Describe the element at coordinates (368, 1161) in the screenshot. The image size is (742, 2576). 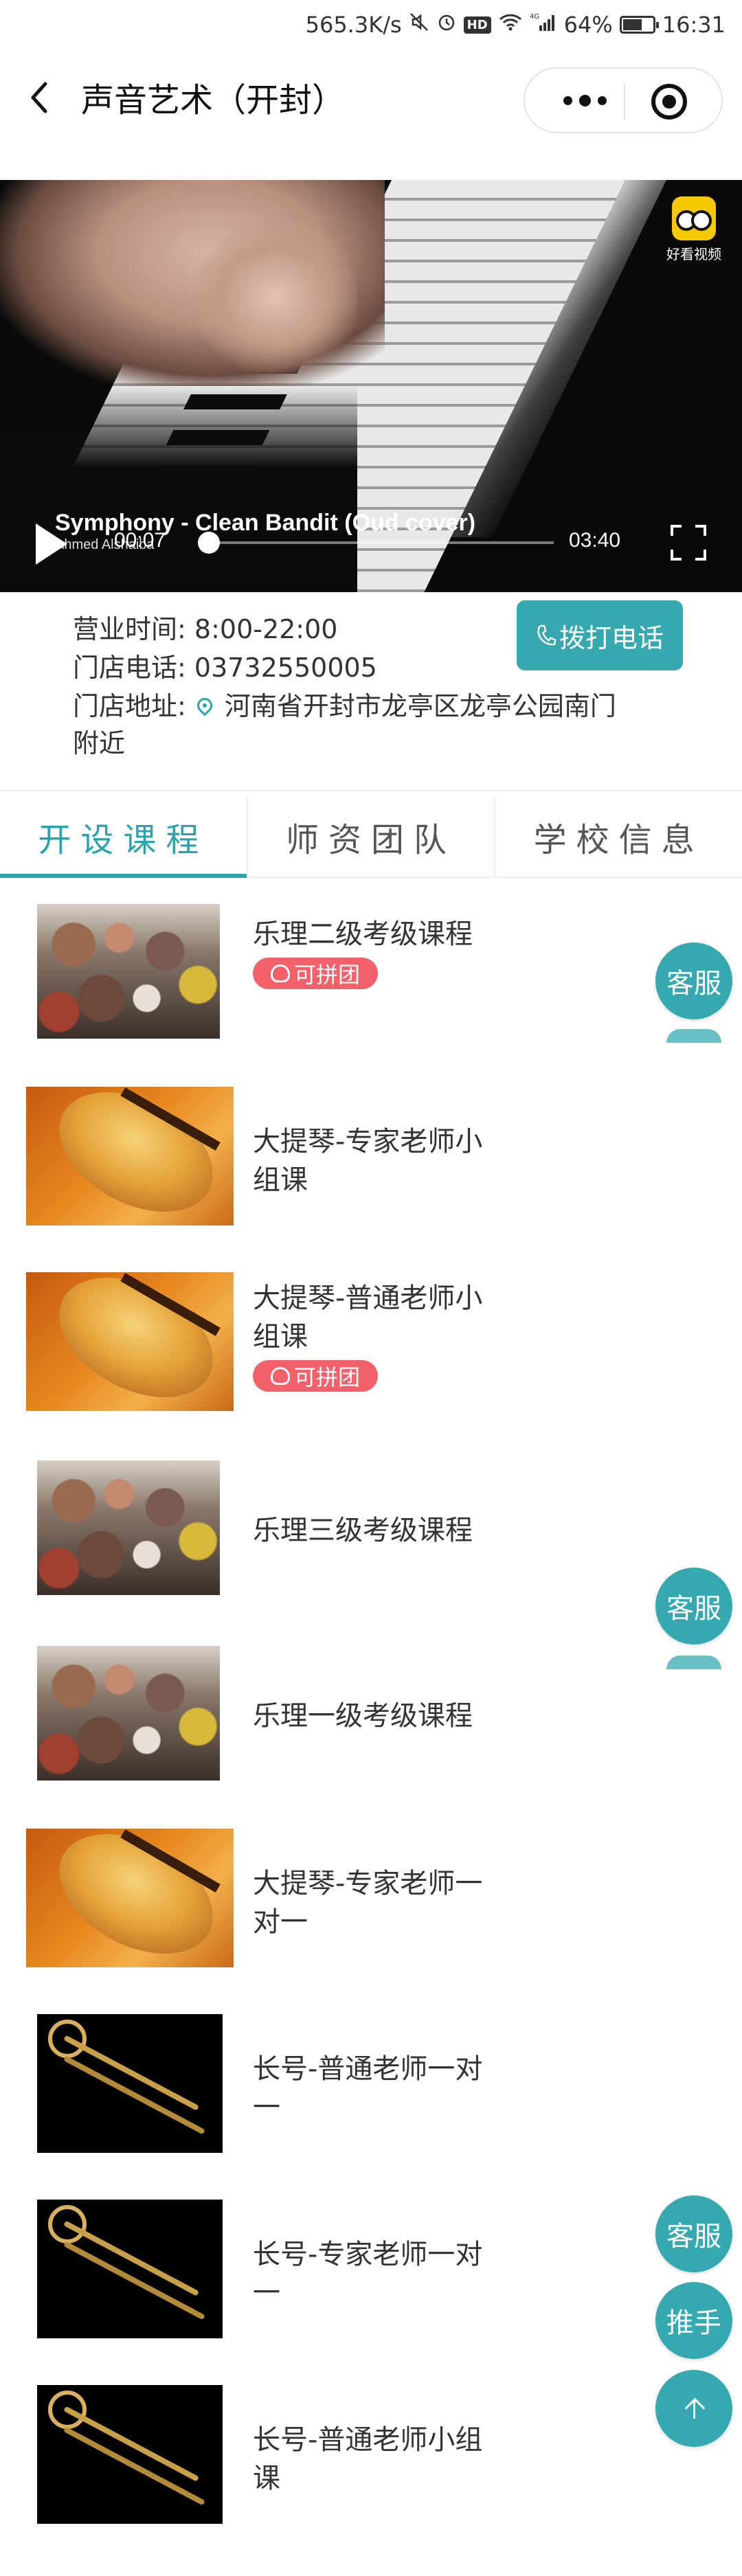
I see `course-title: 大提琴-专家老师小组课` at that location.